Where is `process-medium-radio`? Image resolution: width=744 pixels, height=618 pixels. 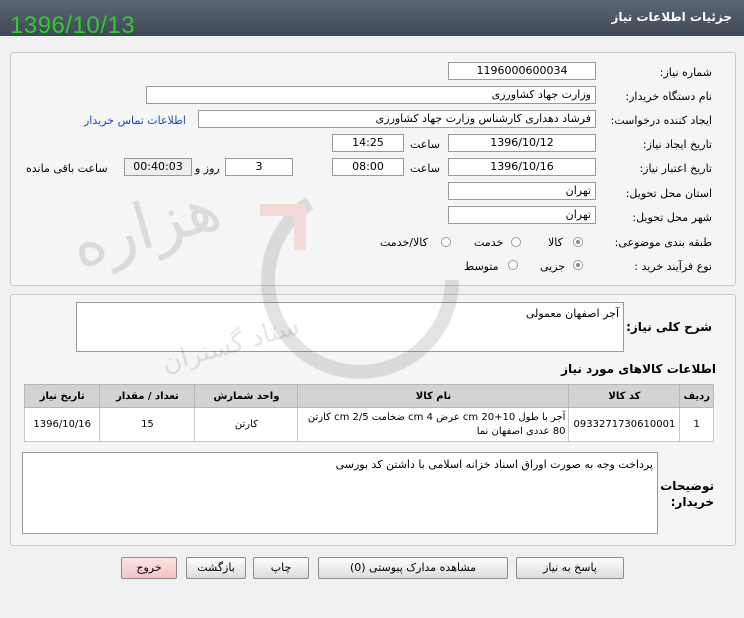 process-medium-radio is located at coordinates (513, 265).